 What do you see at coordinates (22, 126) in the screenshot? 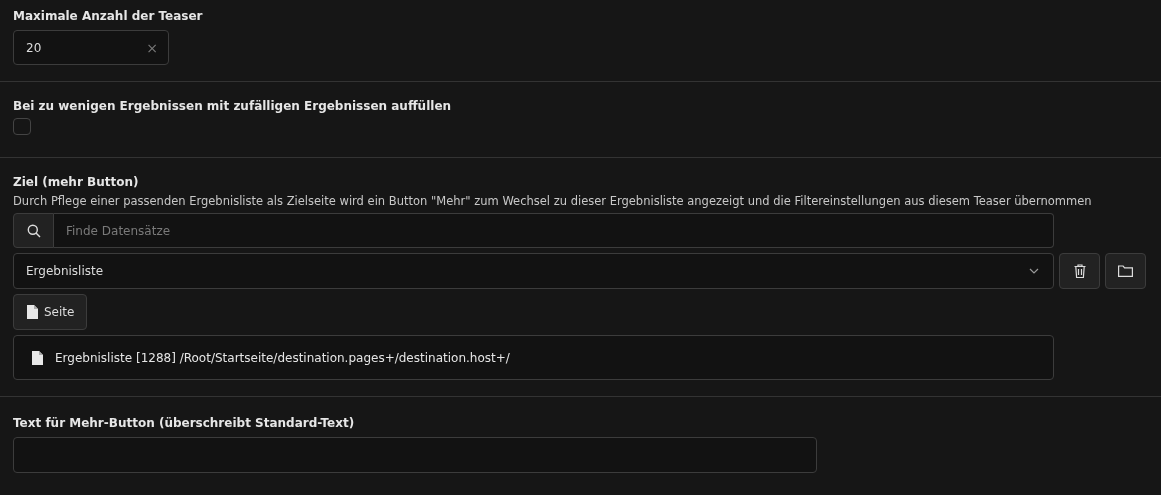
I see `checkbox` at bounding box center [22, 126].